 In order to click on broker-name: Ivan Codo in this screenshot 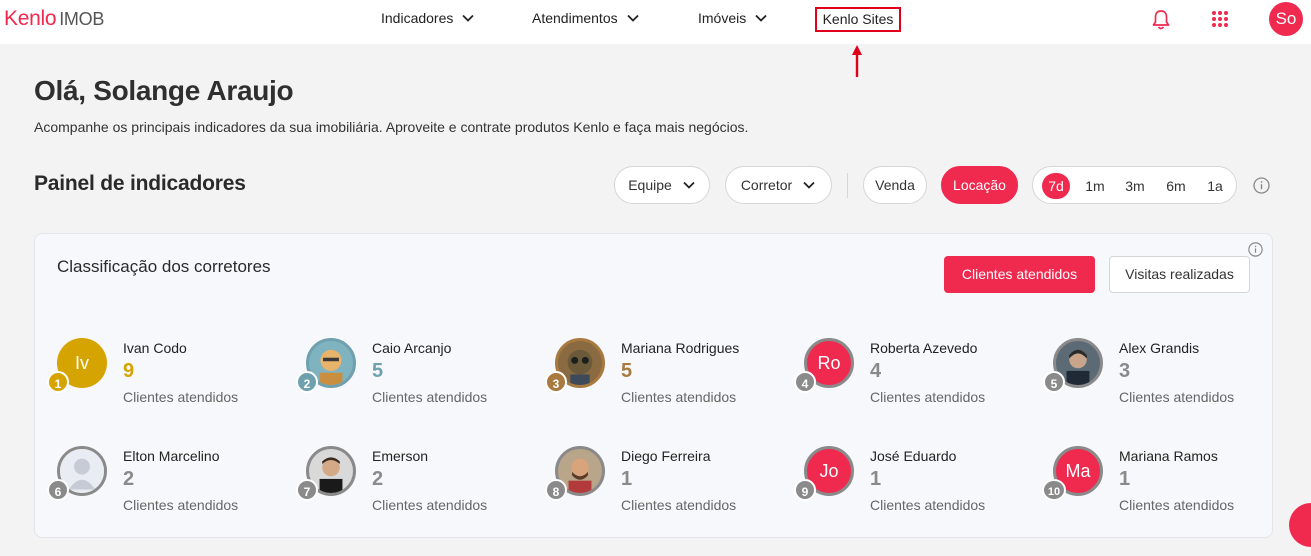, I will do `click(155, 348)`.